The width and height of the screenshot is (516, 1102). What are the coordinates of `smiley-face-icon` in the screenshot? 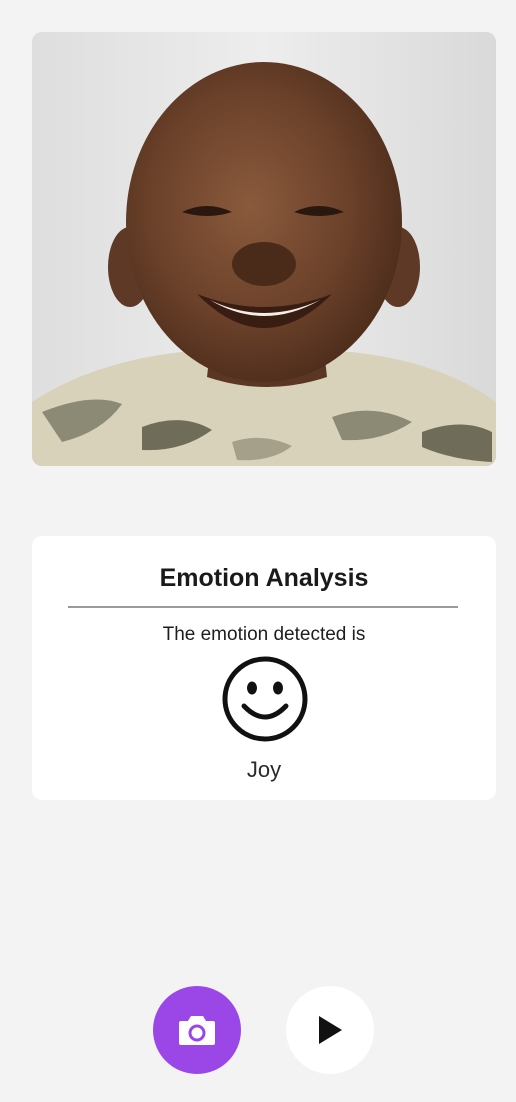 It's located at (265, 699).